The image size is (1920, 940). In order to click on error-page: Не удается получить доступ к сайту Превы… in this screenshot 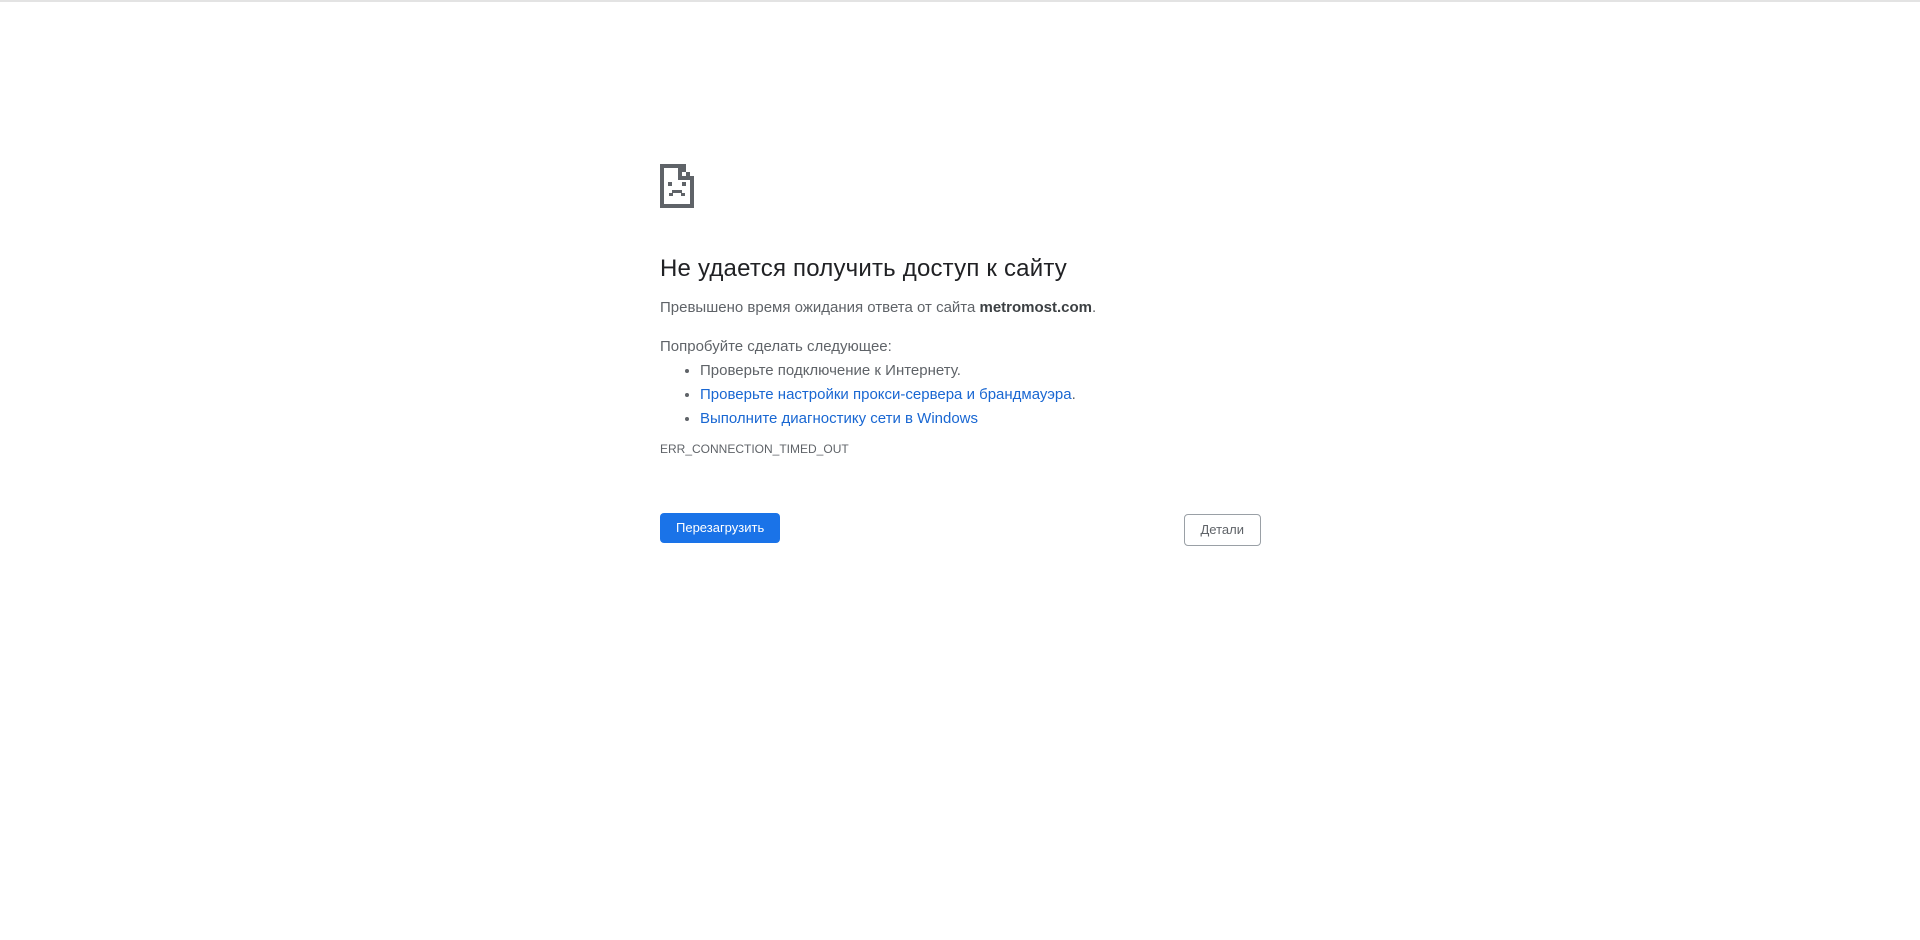, I will do `click(960, 355)`.